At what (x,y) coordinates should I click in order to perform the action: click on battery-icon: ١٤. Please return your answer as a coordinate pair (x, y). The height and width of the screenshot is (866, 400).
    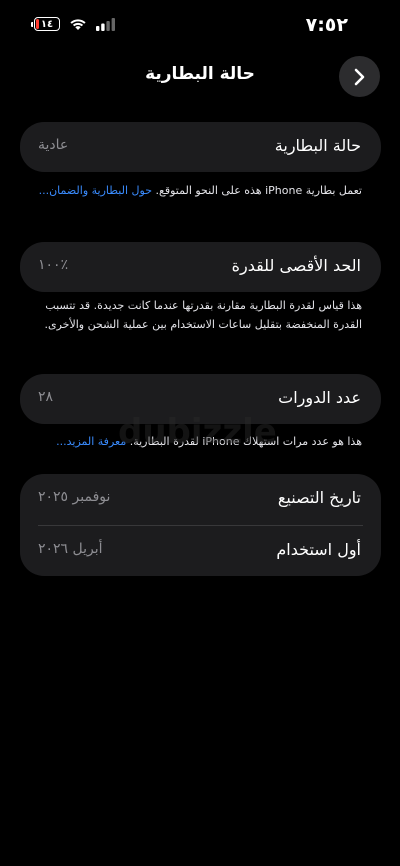
    Looking at the image, I should click on (45, 24).